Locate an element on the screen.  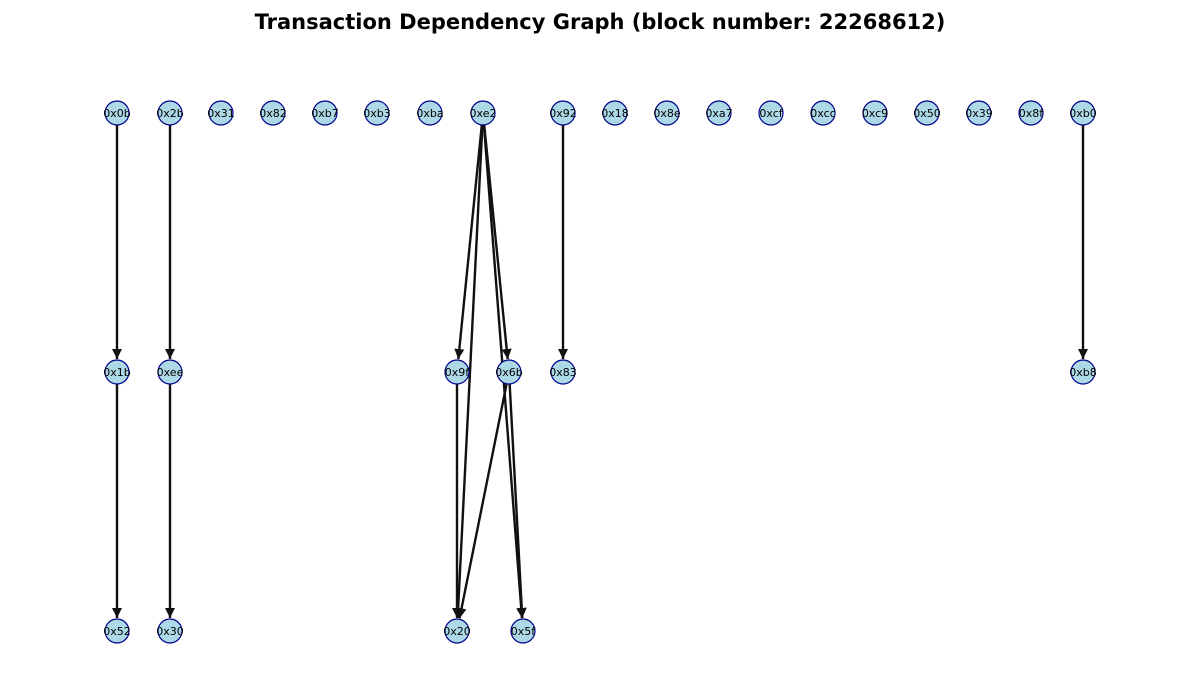
node-label: 0x30 is located at coordinates (170, 631).